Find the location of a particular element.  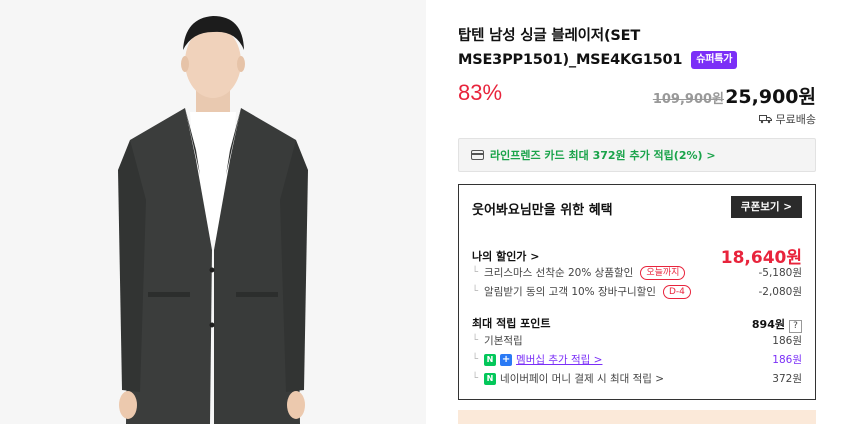

my-discount-label: 나의 할인가 > is located at coordinates (506, 256).